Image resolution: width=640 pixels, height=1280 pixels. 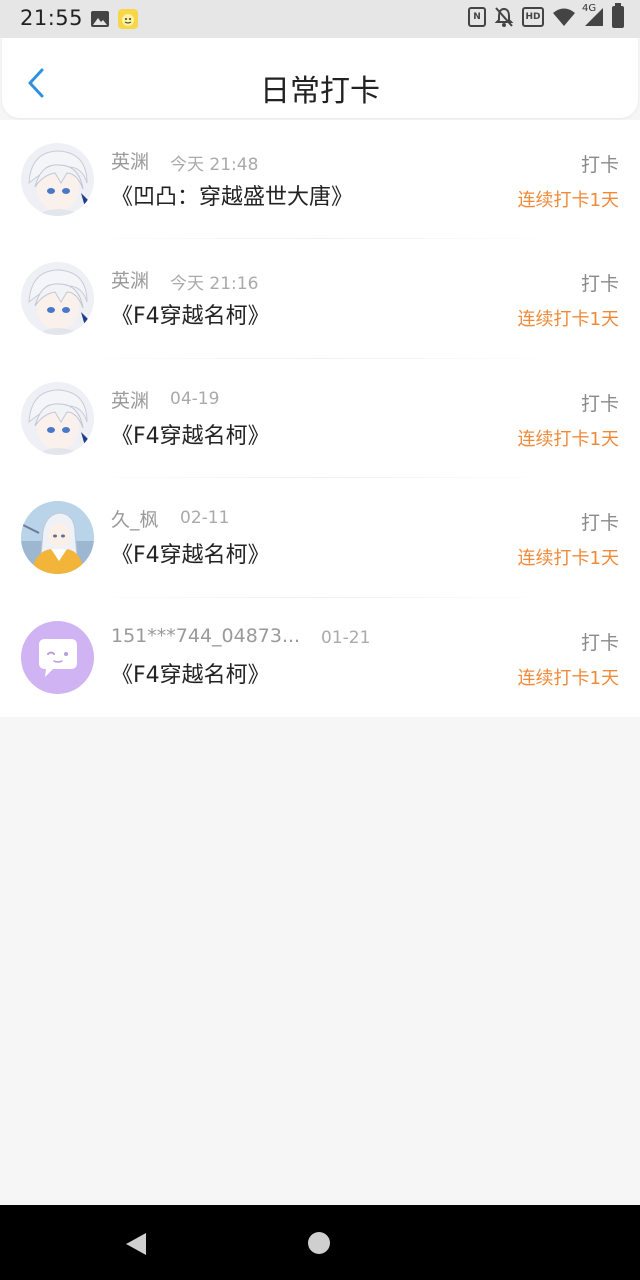 What do you see at coordinates (320, 91) in the screenshot?
I see `page-title: 日常打卡` at bounding box center [320, 91].